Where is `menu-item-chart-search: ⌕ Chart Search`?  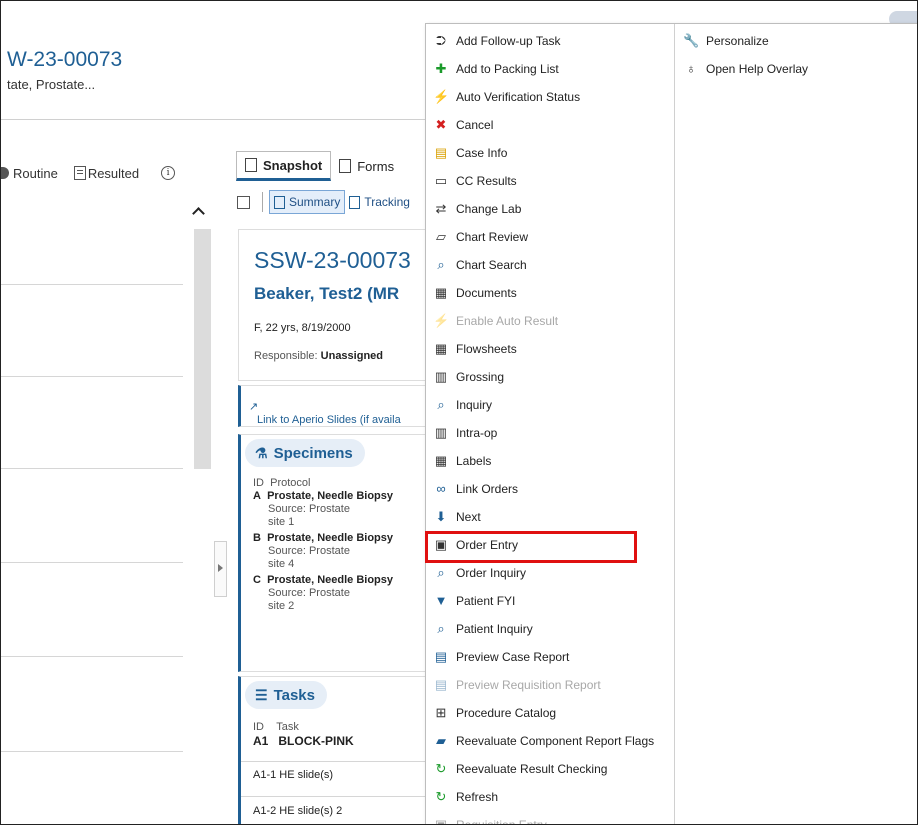
menu-item-chart-search: ⌕ Chart Search is located at coordinates (480, 265).